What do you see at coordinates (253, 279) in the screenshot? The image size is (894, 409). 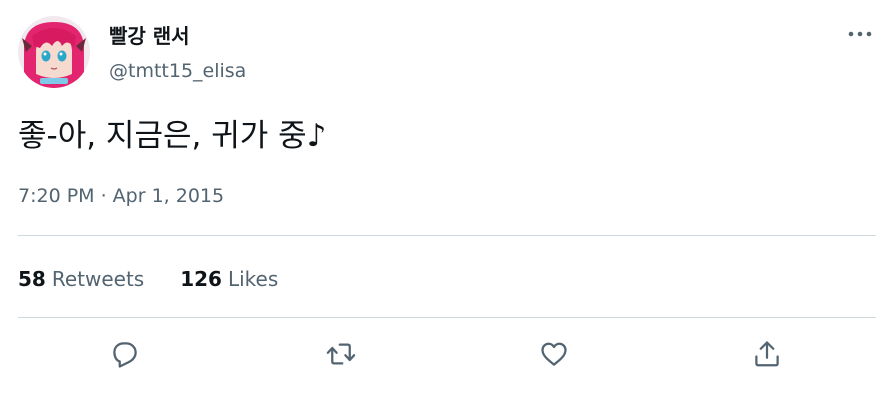 I see `likes-label: Likes` at bounding box center [253, 279].